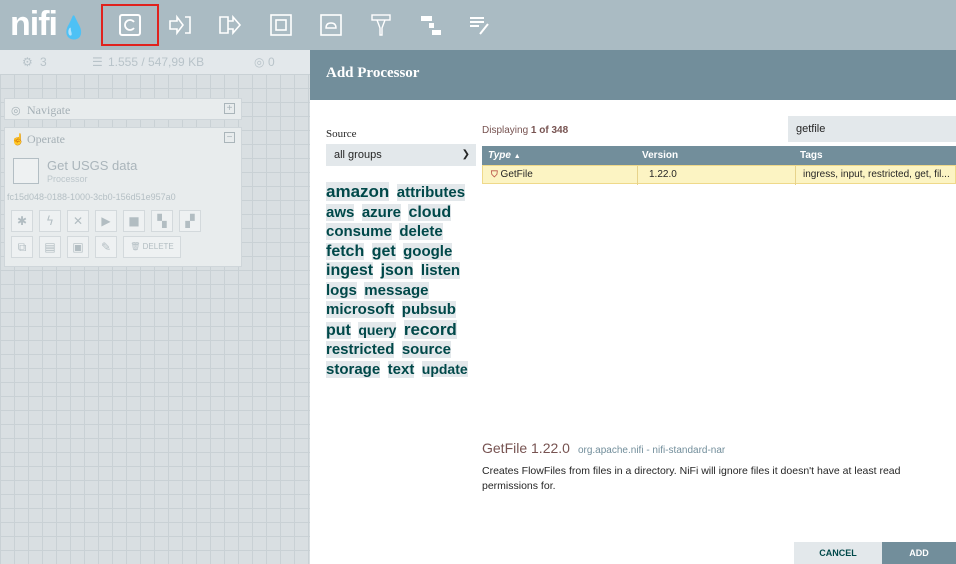 This screenshot has width=956, height=564. Describe the element at coordinates (49, 110) in the screenshot. I see `navigate-title: Navigate` at that location.